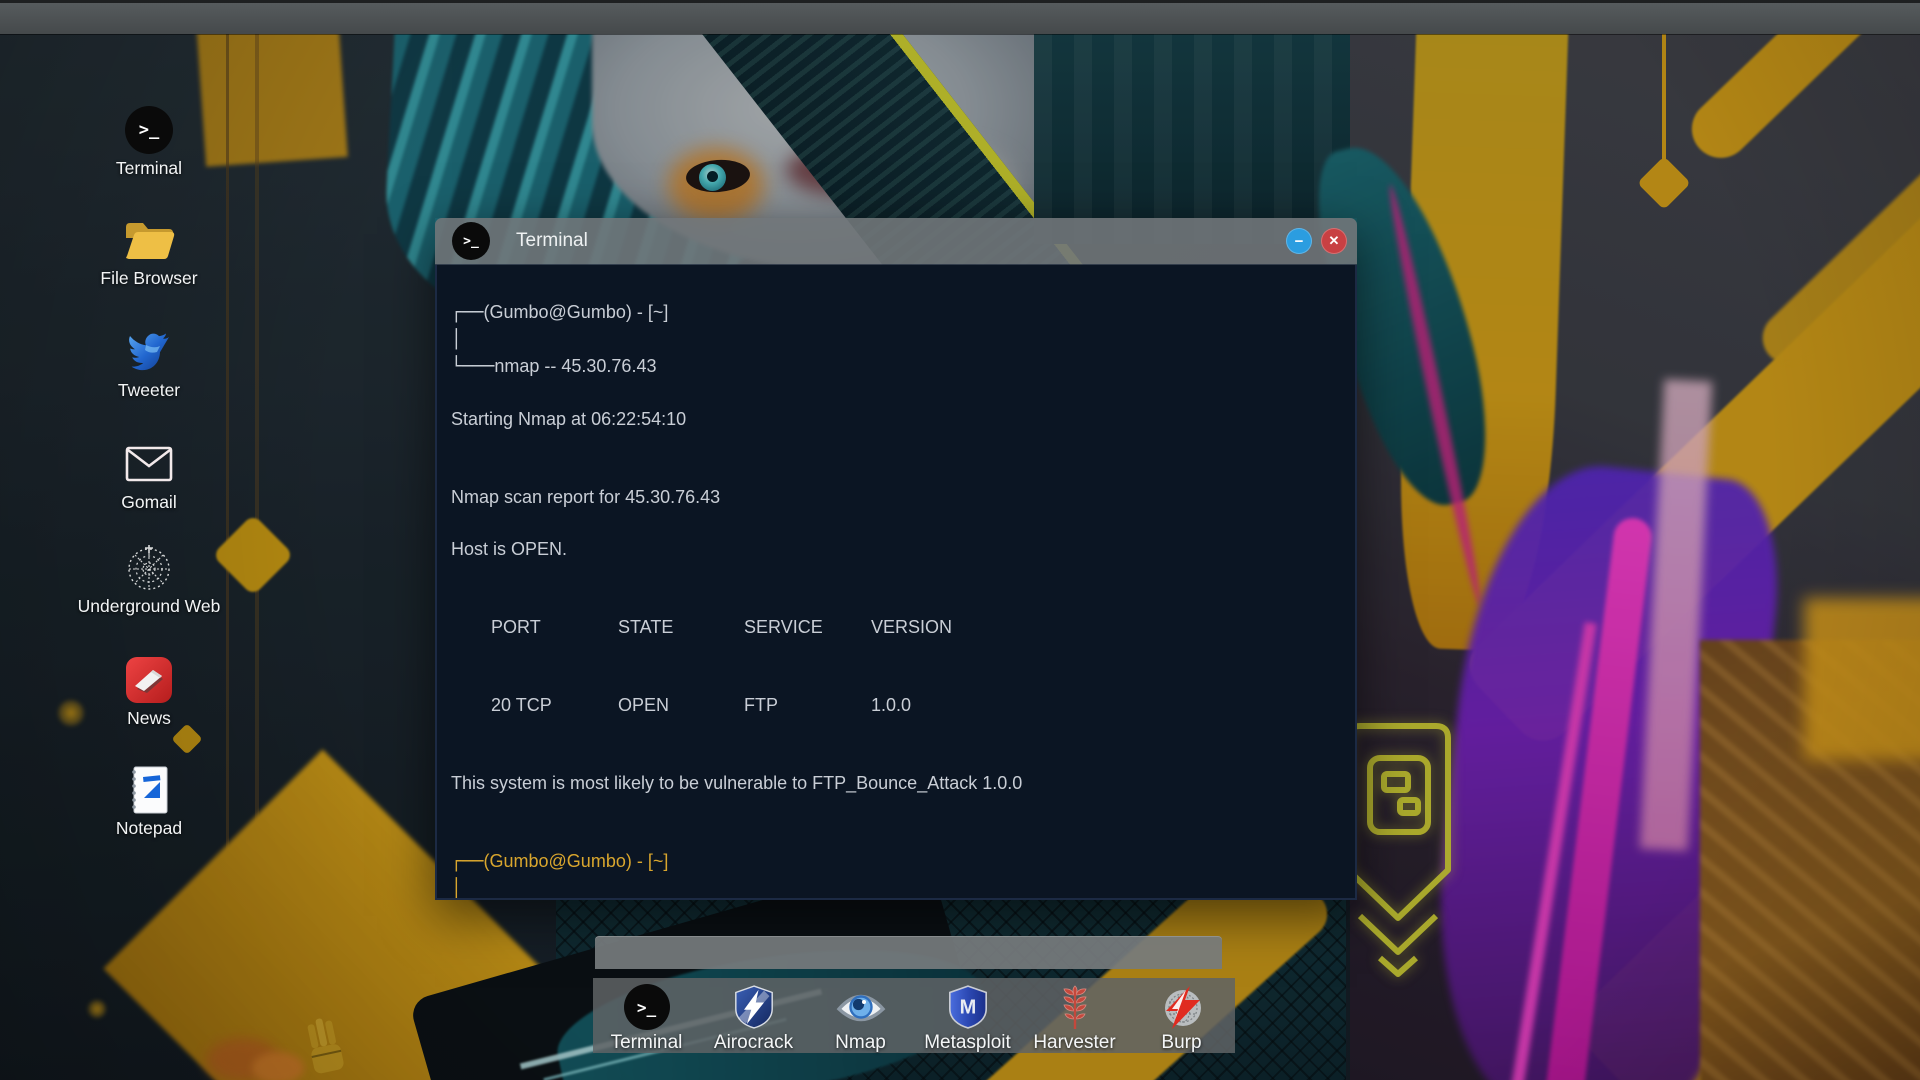 The height and width of the screenshot is (1080, 1920). What do you see at coordinates (149, 390) in the screenshot?
I see `desktop-icon-label: Tweeter` at bounding box center [149, 390].